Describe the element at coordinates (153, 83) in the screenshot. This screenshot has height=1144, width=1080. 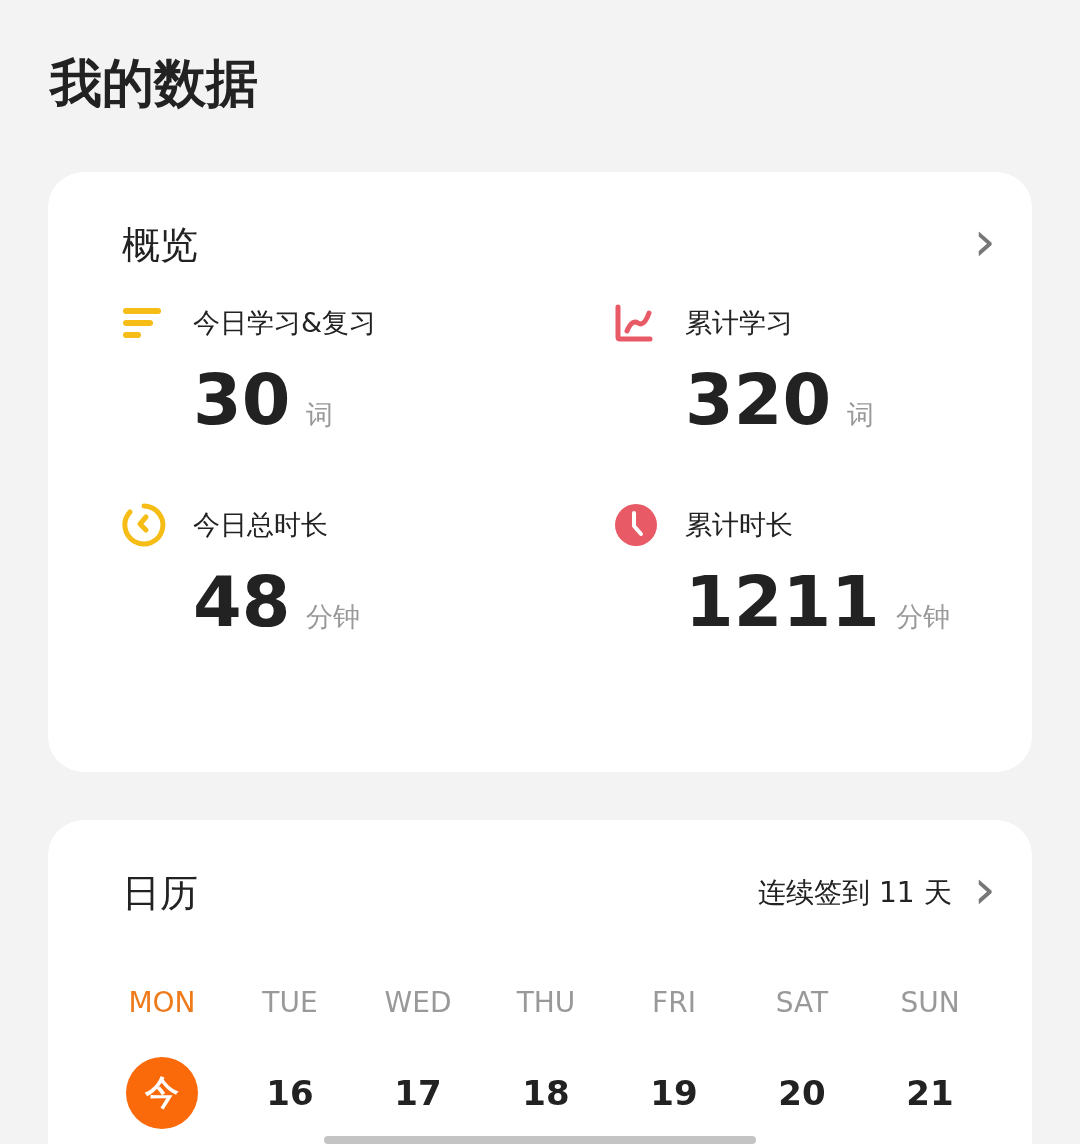
I see `page-title: 我的数据` at that location.